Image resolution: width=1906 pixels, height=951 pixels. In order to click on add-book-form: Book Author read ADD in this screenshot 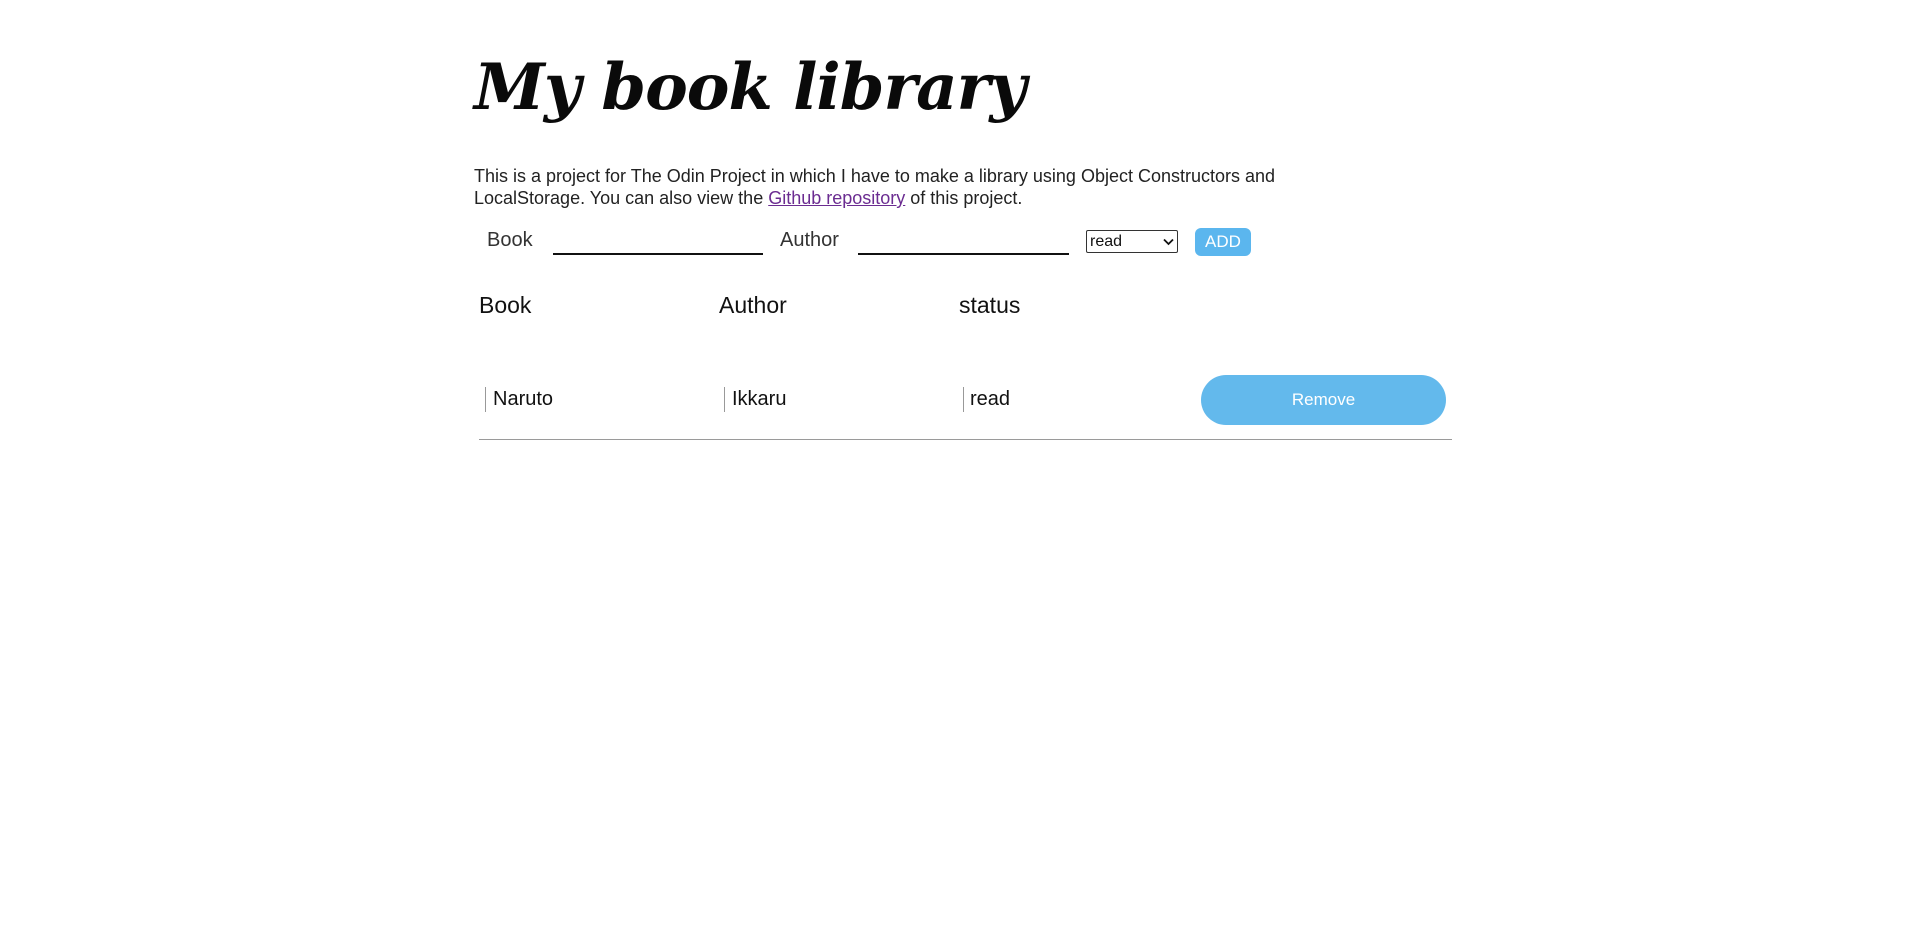, I will do `click(924, 242)`.